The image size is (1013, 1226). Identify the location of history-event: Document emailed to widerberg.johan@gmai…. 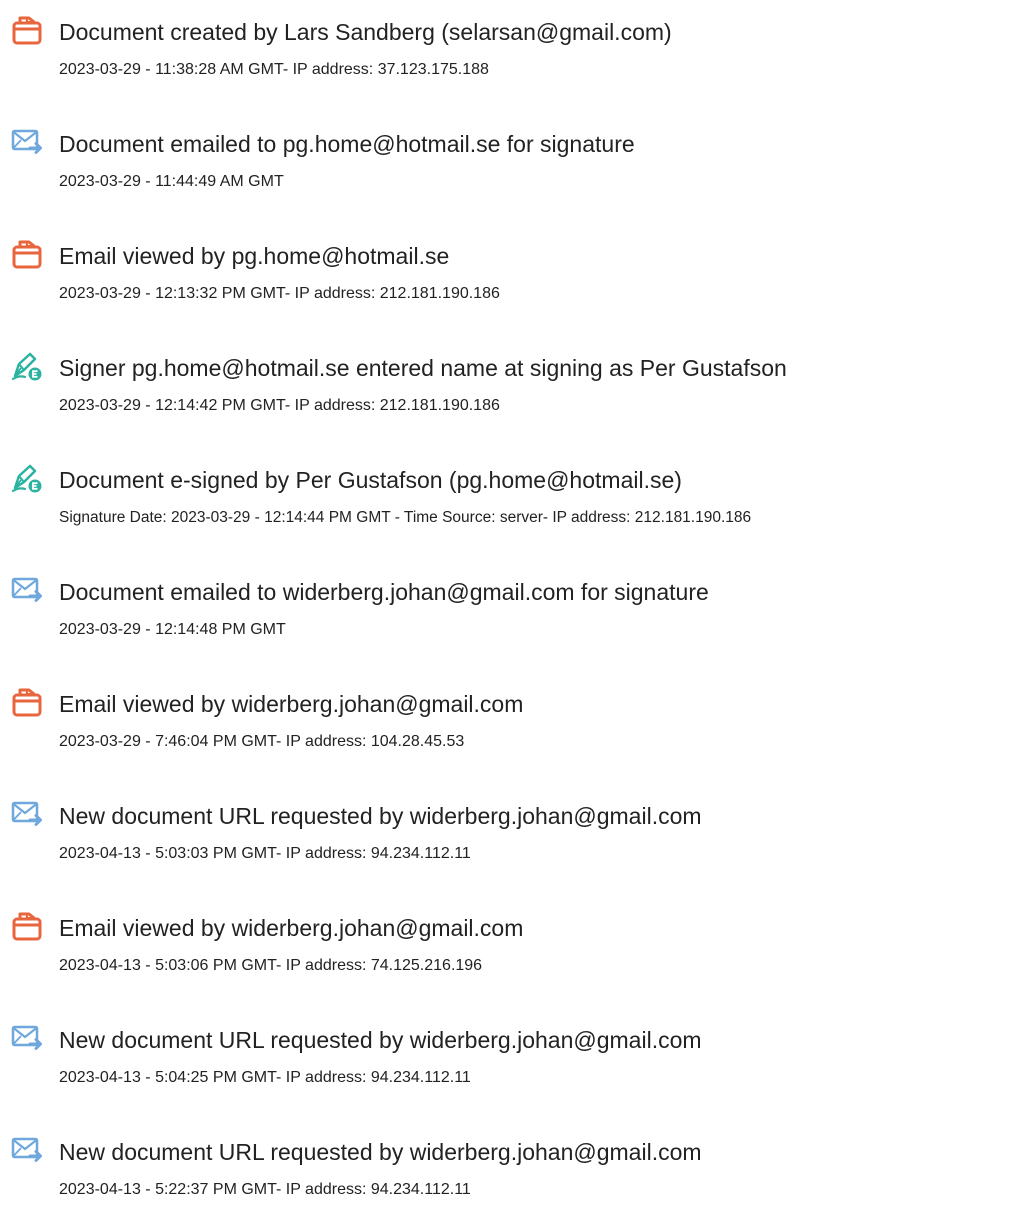
(506, 614).